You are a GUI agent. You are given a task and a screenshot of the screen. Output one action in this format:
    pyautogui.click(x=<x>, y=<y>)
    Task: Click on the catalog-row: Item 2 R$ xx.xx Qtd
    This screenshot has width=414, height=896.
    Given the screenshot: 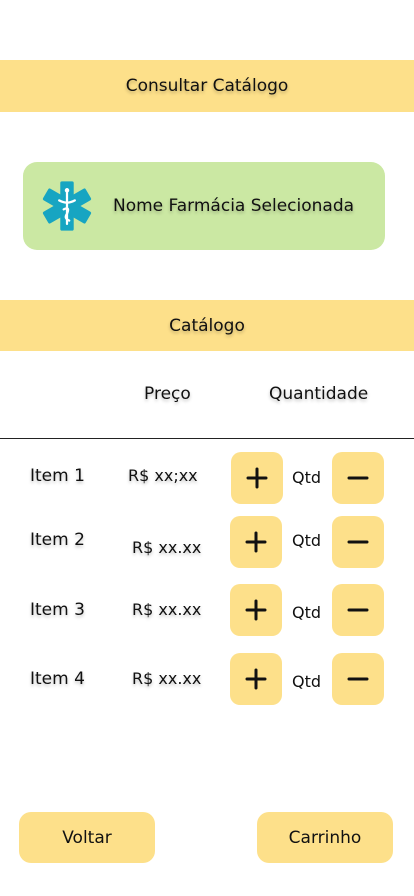 What is the action you would take?
    pyautogui.click(x=207, y=542)
    